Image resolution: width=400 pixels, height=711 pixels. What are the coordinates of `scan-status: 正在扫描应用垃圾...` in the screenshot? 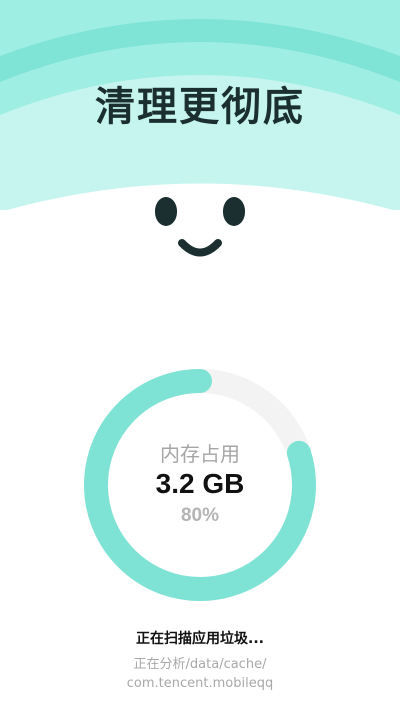 It's located at (200, 639).